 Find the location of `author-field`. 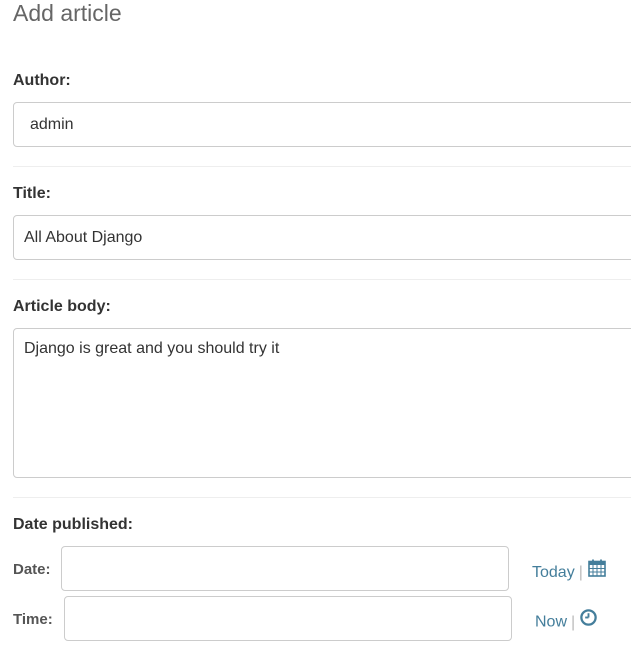

author-field is located at coordinates (322, 124).